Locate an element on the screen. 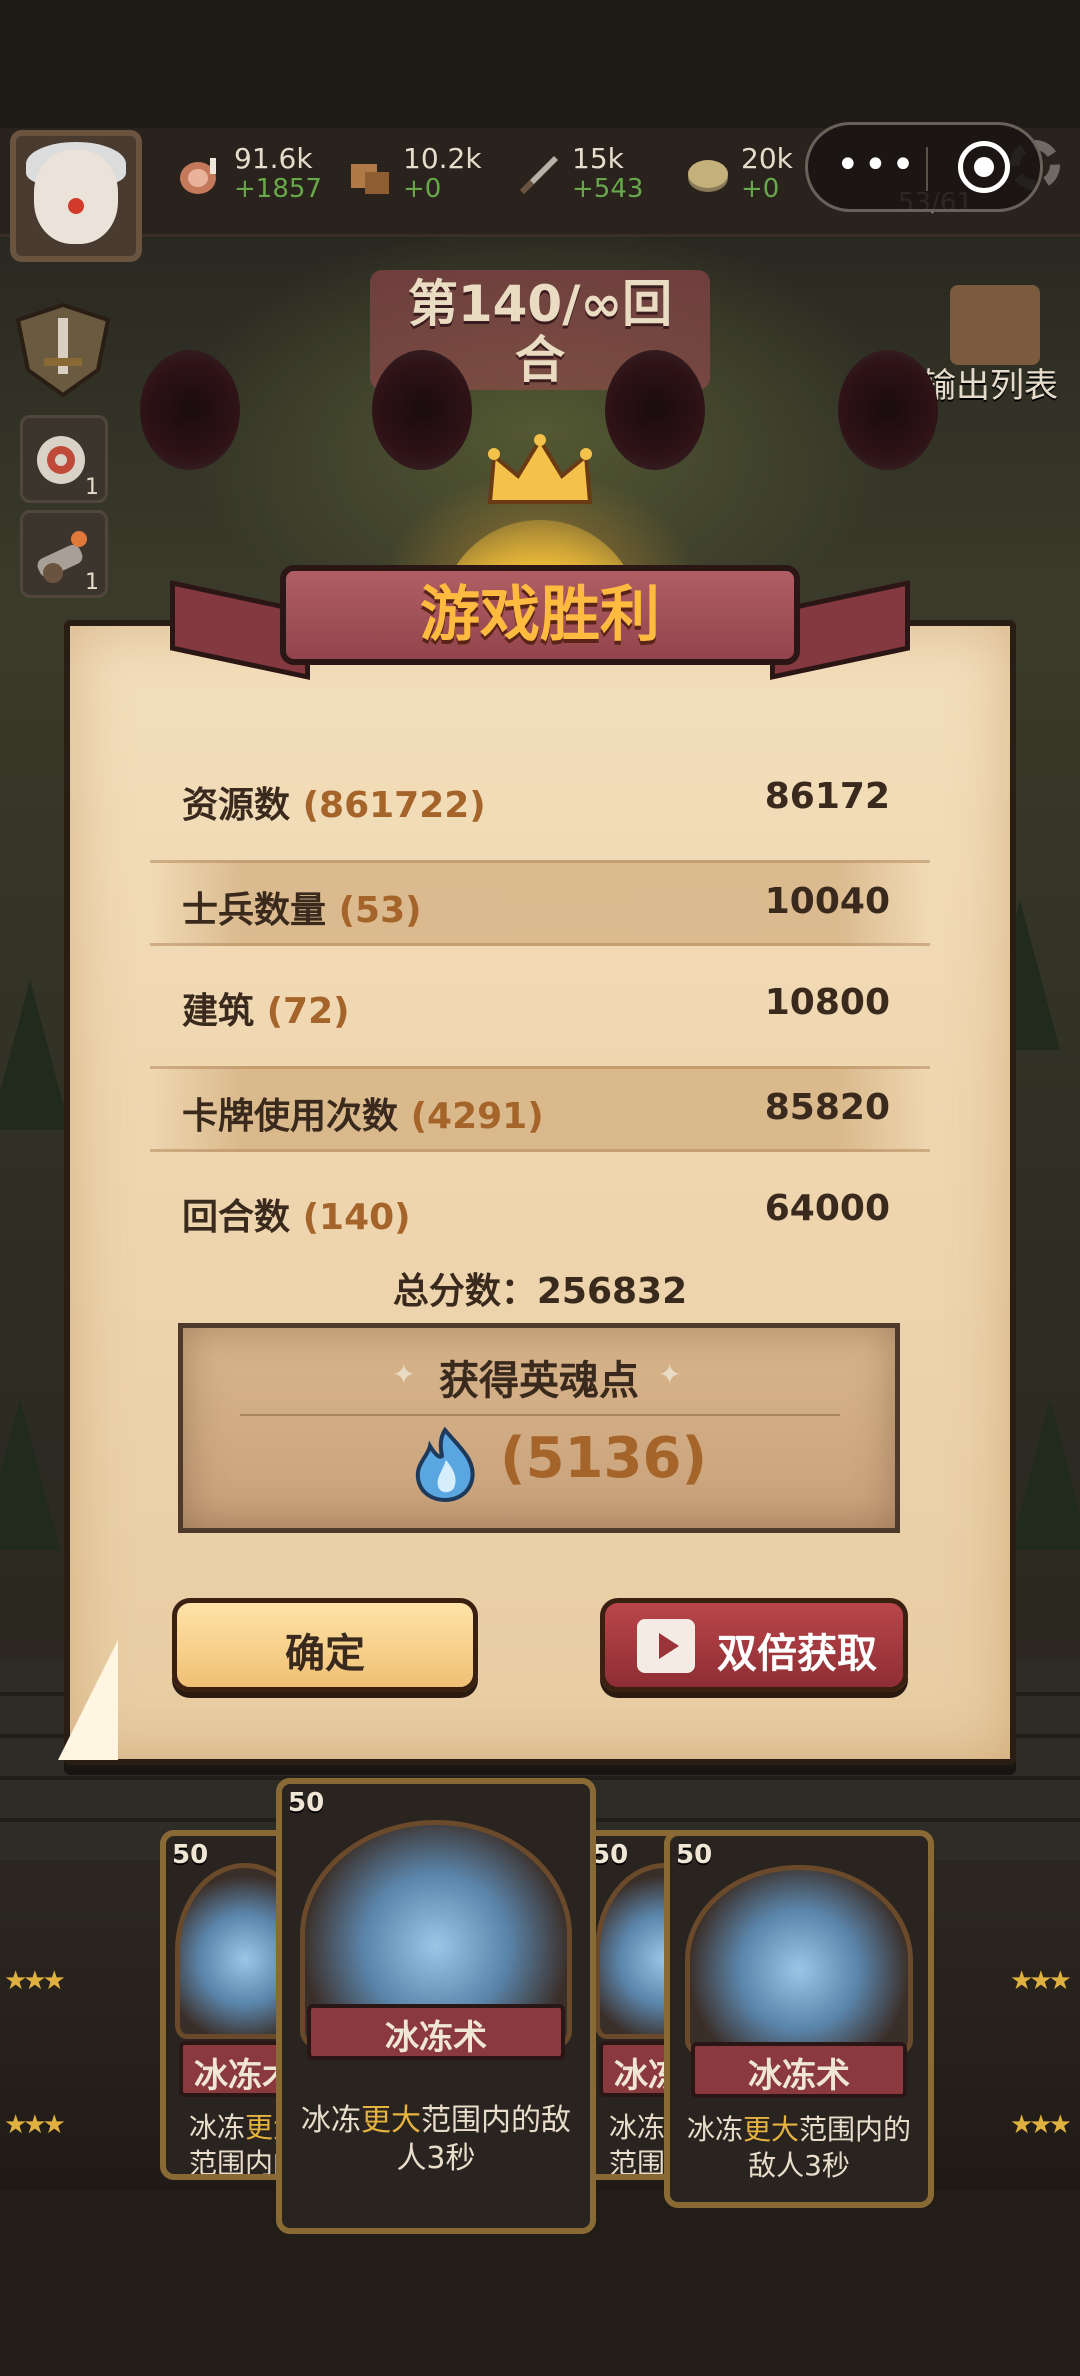  row-label: 回合数 (140) is located at coordinates (296, 1217).